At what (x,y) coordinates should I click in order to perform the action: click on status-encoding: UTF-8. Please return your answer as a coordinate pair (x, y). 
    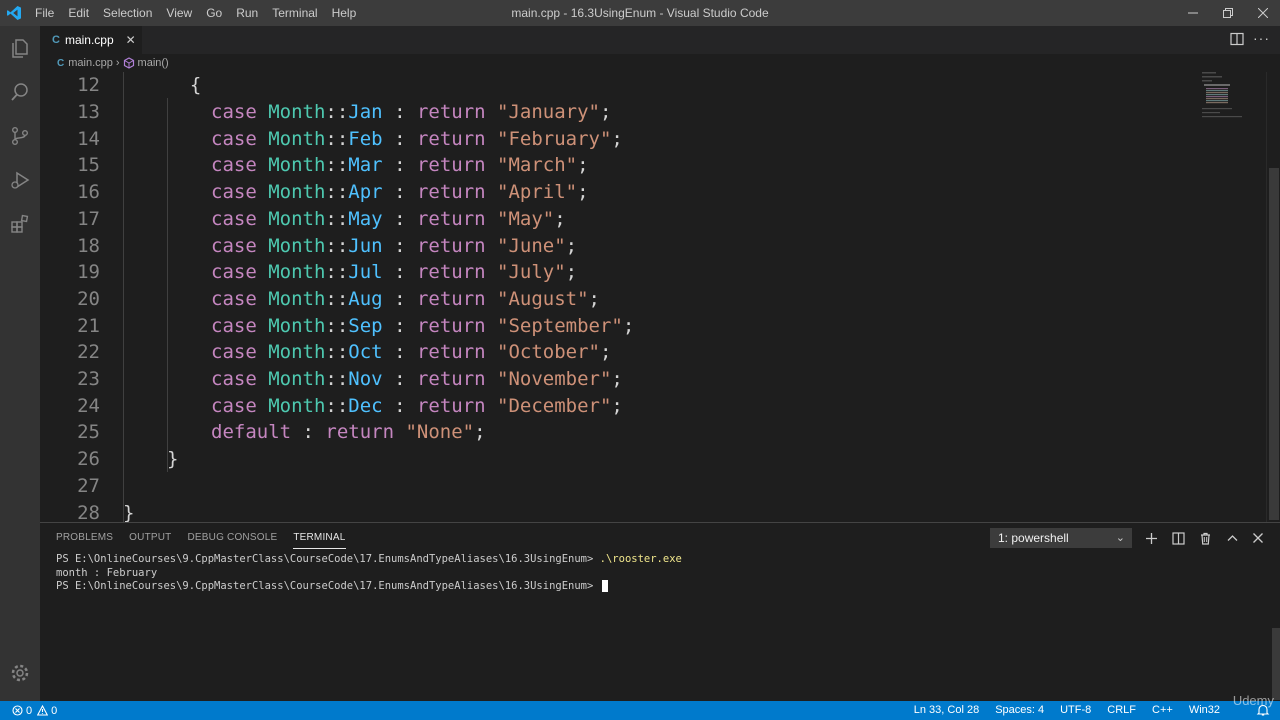
    Looking at the image, I should click on (1075, 710).